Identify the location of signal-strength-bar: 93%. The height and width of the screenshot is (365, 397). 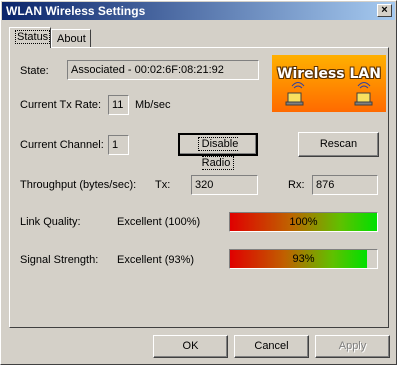
(303, 259).